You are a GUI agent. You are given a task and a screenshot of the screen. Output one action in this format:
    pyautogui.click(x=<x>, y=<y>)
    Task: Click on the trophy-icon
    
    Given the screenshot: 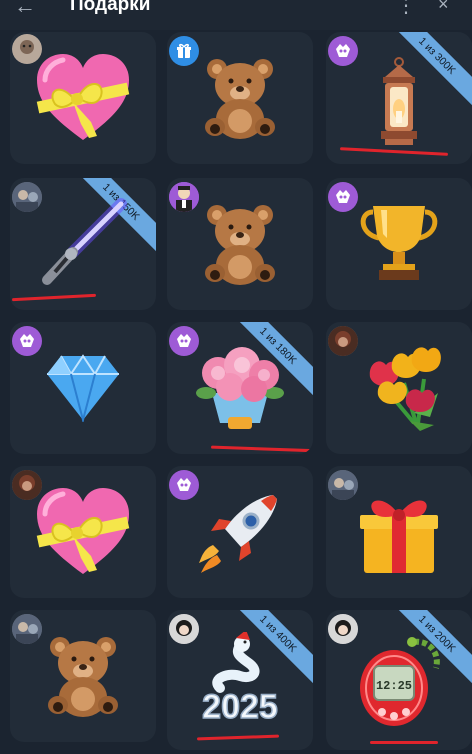 What is the action you would take?
    pyautogui.click(x=399, y=243)
    